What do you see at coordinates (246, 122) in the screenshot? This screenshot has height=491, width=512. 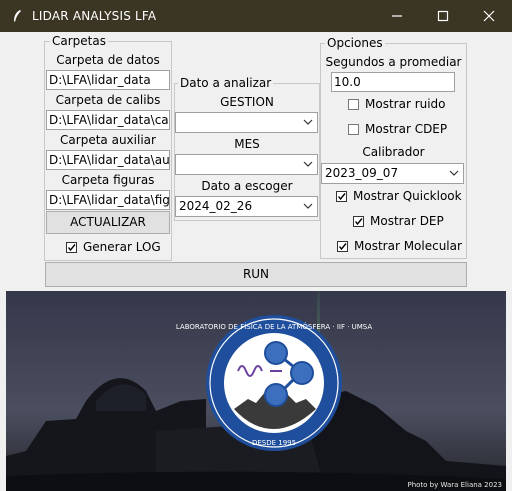 I see `gestion-select` at bounding box center [246, 122].